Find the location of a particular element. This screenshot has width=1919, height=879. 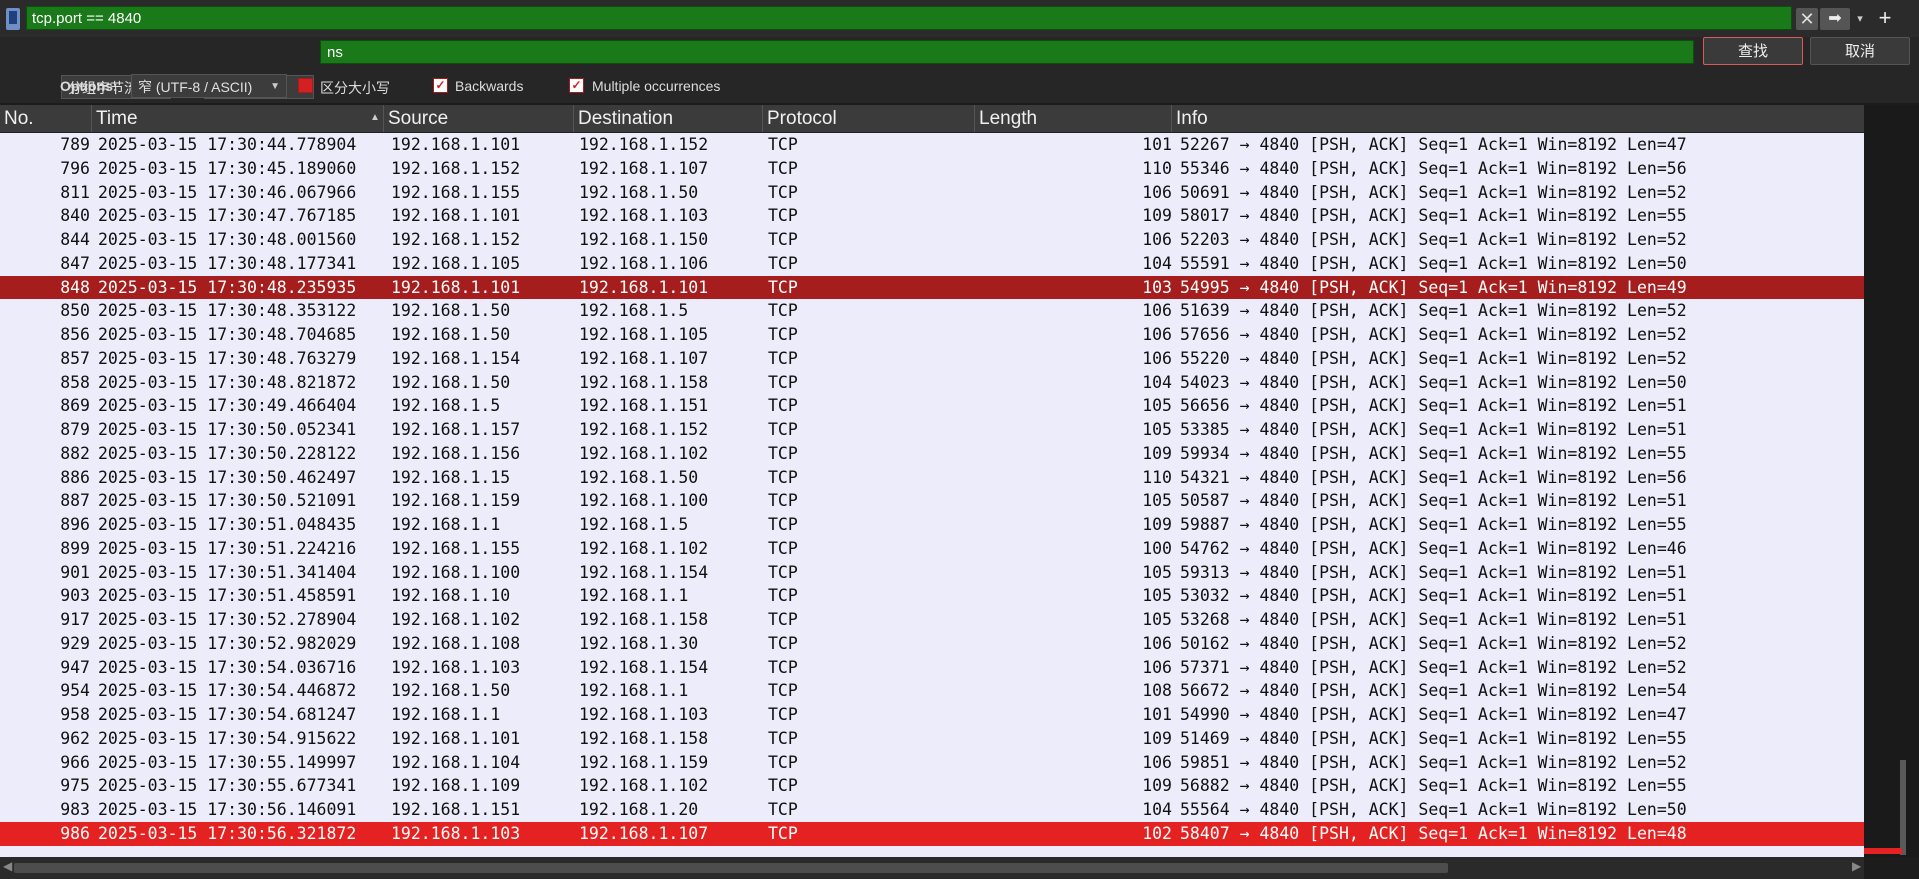

scroll-right-icon: ▶ is located at coordinates (1856, 866).